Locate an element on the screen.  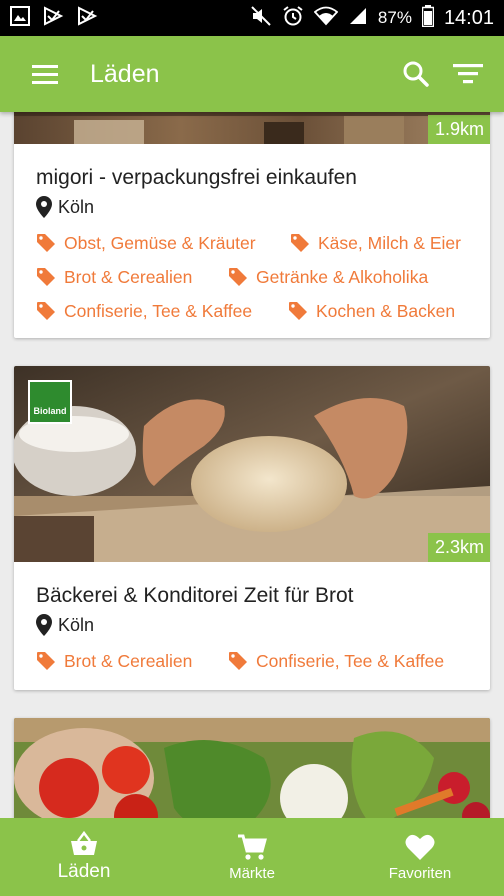
nav-label: Läden is located at coordinates (84, 871).